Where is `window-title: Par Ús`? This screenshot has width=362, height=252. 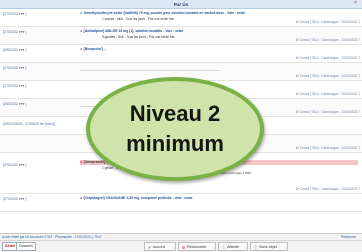
window-title: Par Ús is located at coordinates (181, 4).